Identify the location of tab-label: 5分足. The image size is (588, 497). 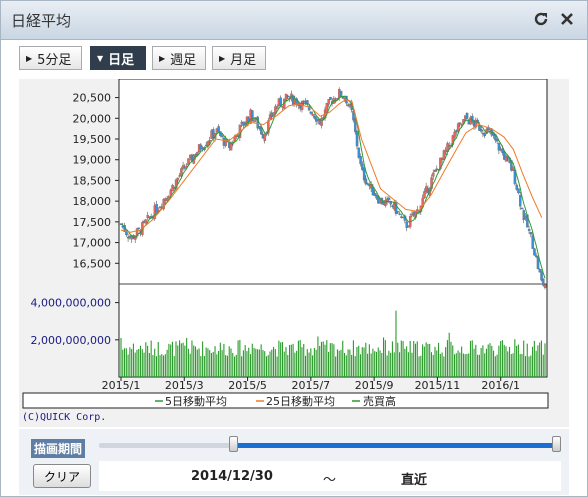
(54, 60).